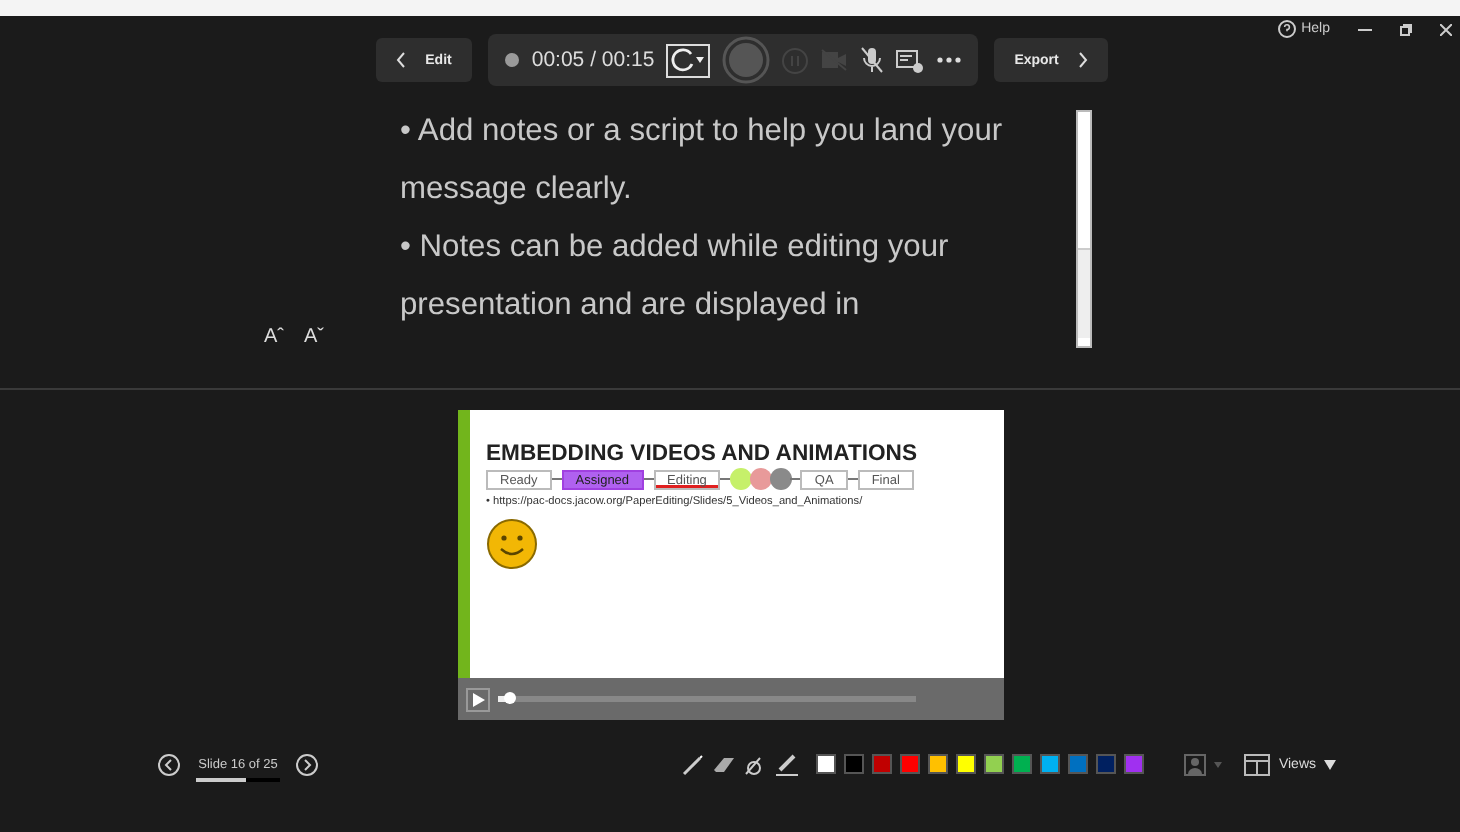  Describe the element at coordinates (1406, 29) in the screenshot. I see `restore-icon` at that location.